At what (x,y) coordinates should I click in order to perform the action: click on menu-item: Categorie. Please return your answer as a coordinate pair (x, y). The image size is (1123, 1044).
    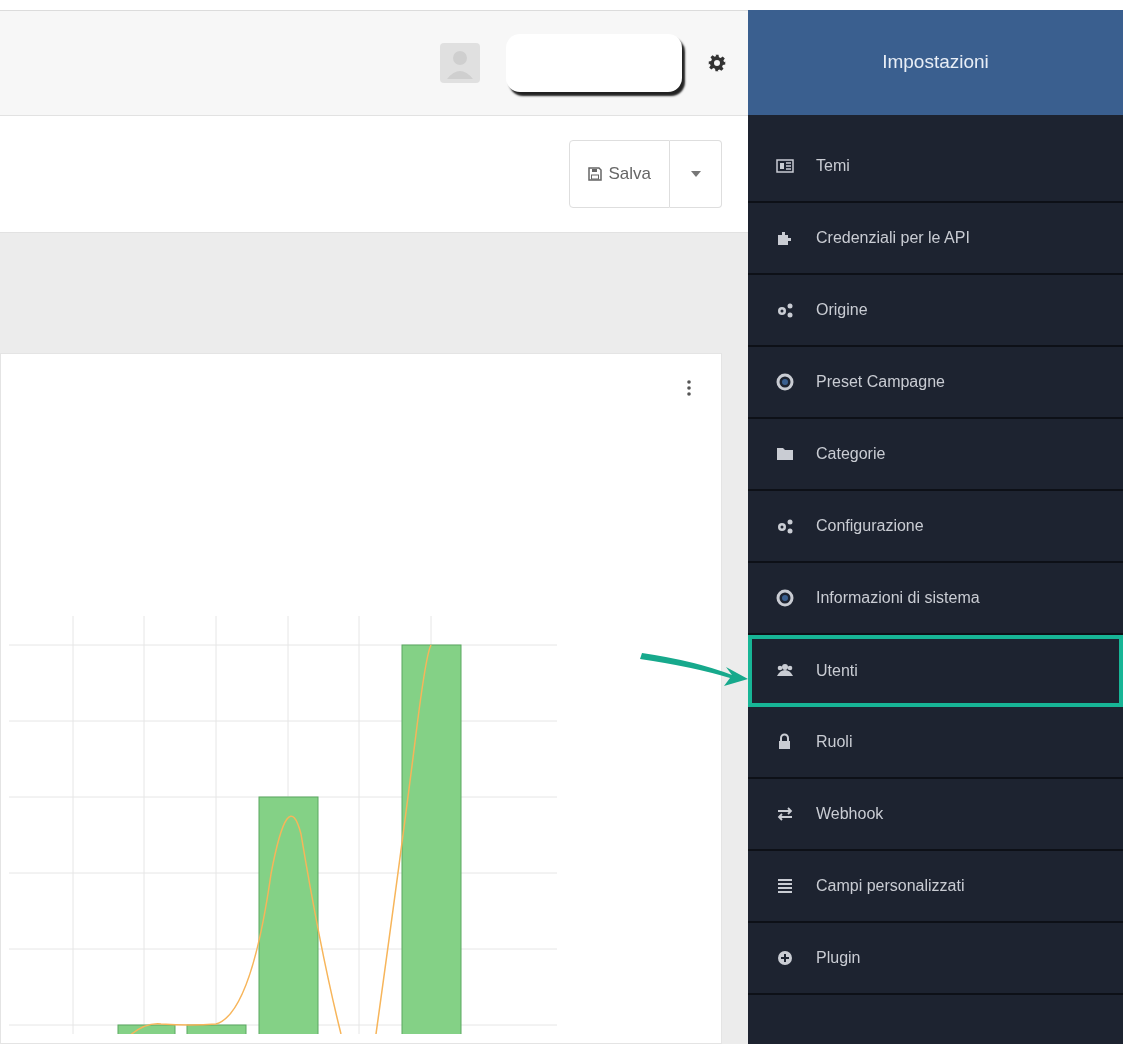
    Looking at the image, I should click on (935, 455).